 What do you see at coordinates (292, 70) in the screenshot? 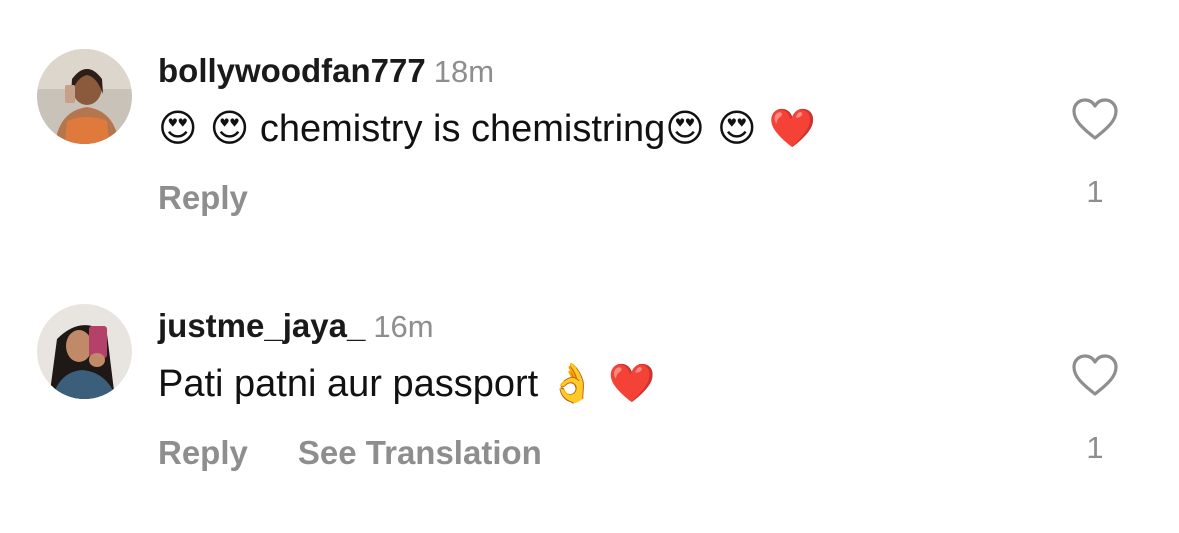
I see `username: bollywoodfan777` at bounding box center [292, 70].